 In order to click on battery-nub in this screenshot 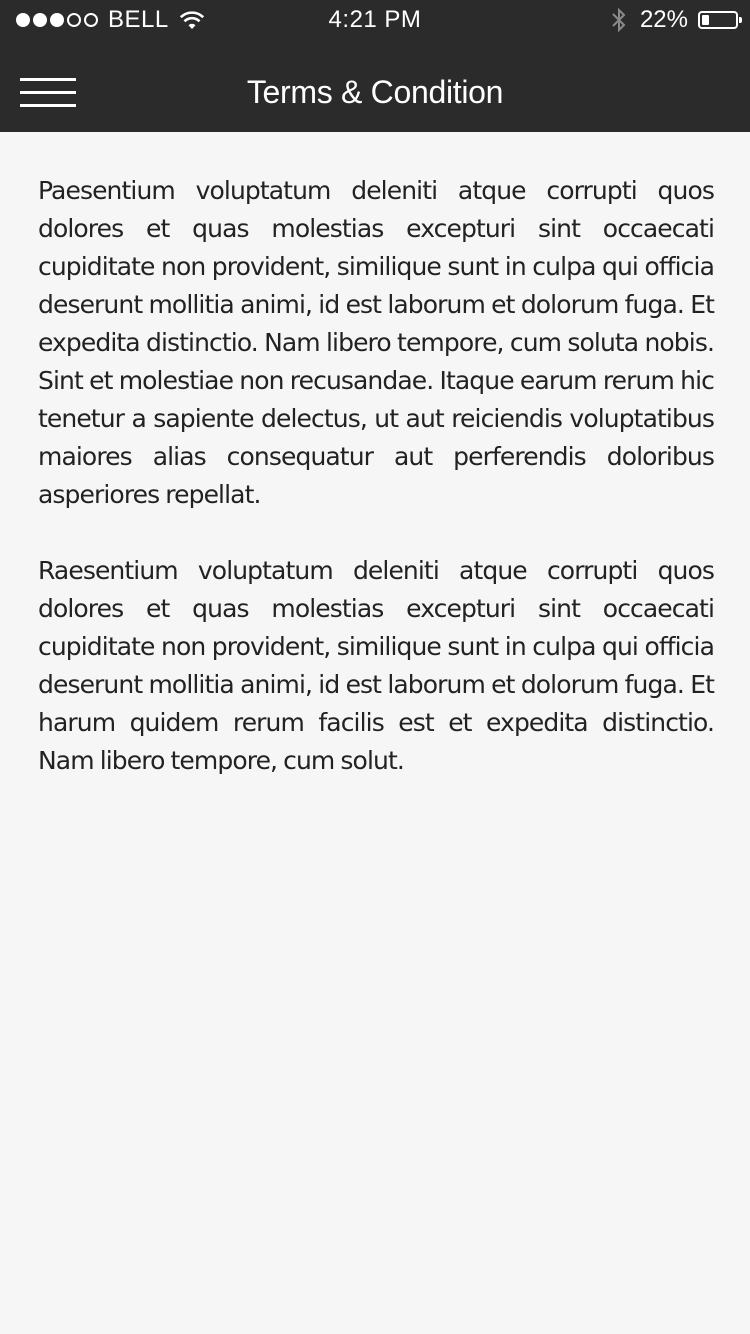, I will do `click(740, 20)`.